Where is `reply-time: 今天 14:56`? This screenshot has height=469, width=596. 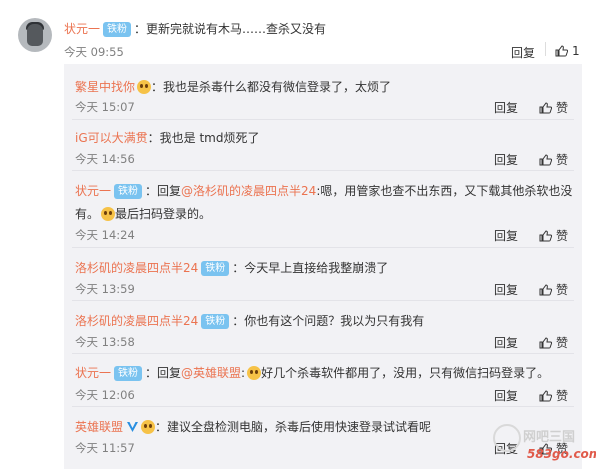
reply-time: 今天 14:56 is located at coordinates (105, 159).